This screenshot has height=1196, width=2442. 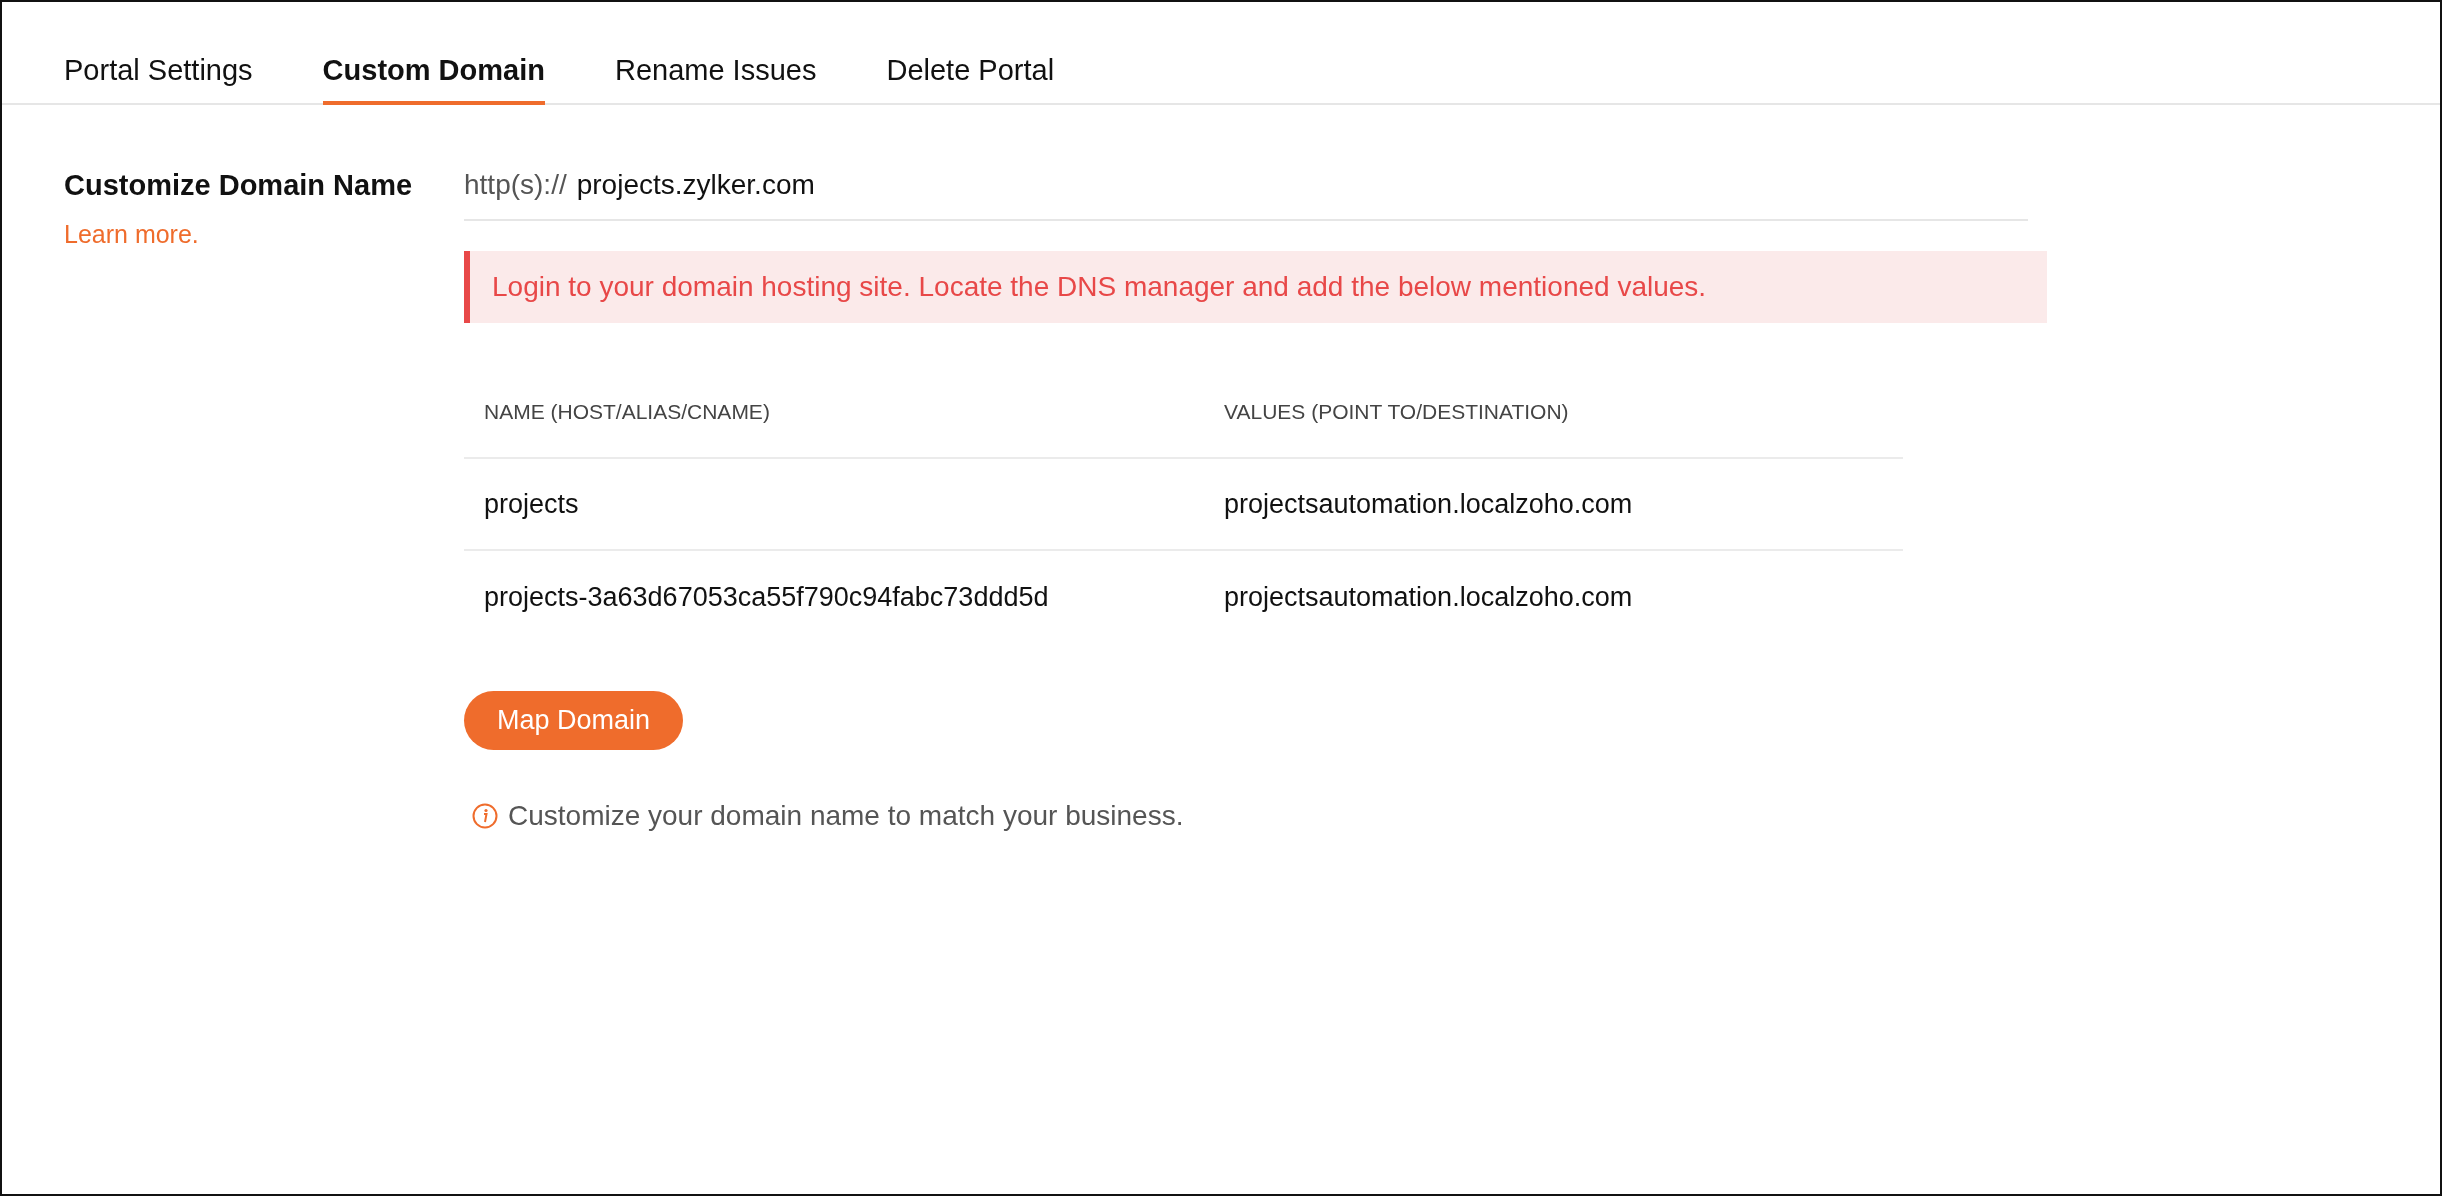 What do you see at coordinates (485, 816) in the screenshot?
I see `info-icon` at bounding box center [485, 816].